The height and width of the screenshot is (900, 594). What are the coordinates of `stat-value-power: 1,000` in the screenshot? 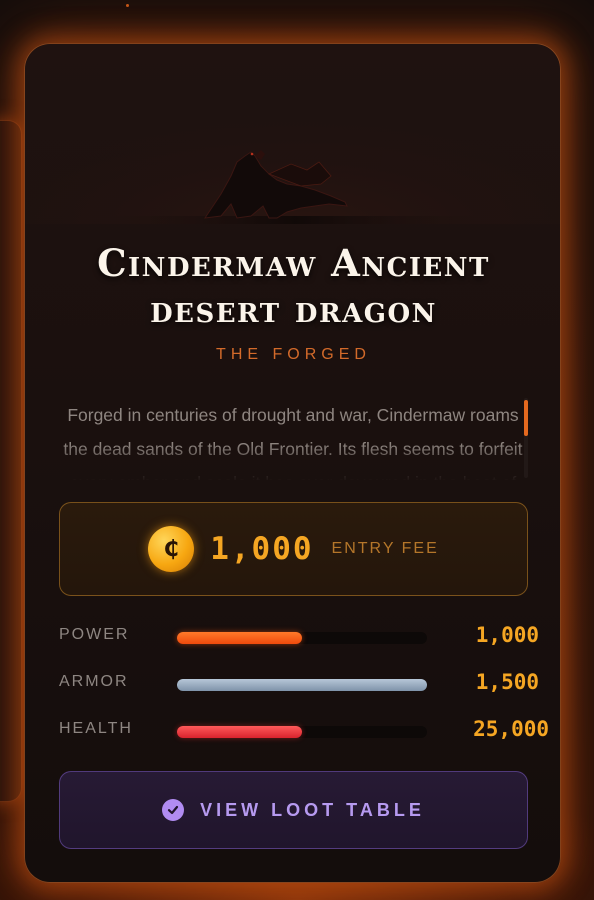 It's located at (507, 635).